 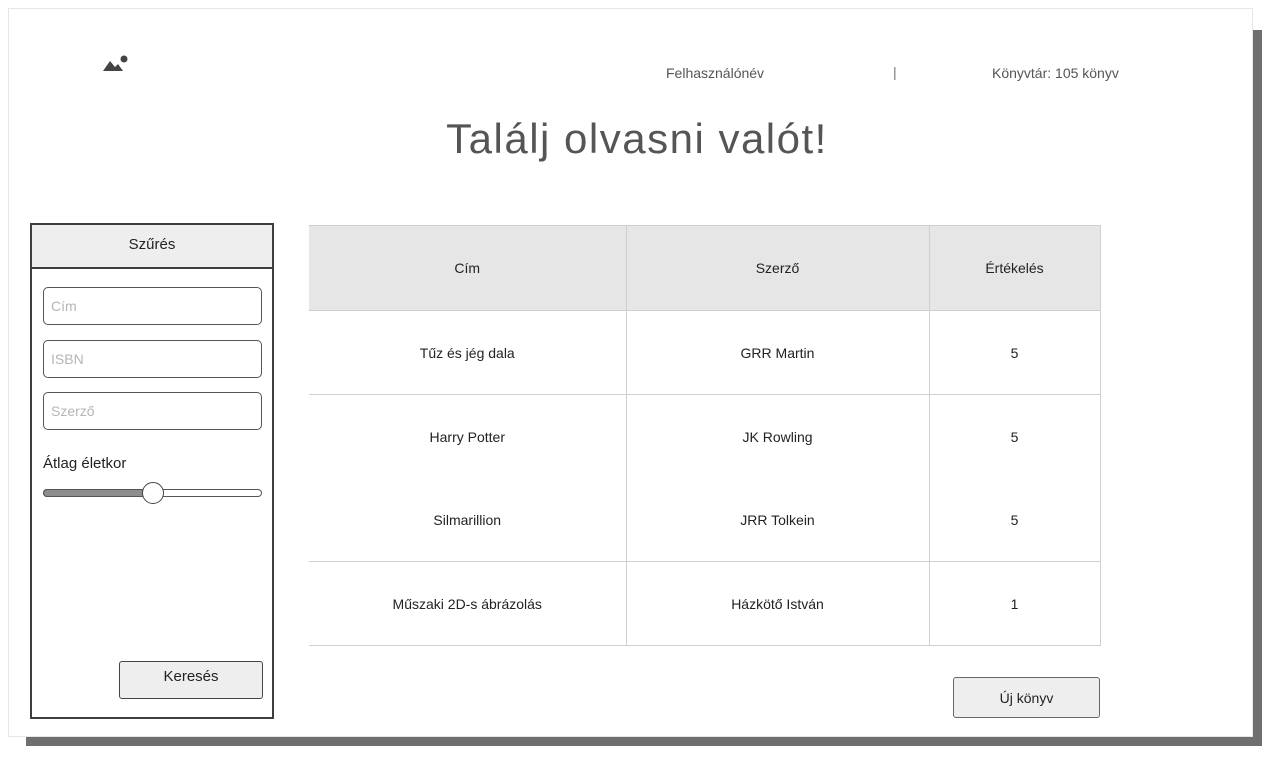 What do you see at coordinates (637, 138) in the screenshot?
I see `page-title: Találj olvasni valót!` at bounding box center [637, 138].